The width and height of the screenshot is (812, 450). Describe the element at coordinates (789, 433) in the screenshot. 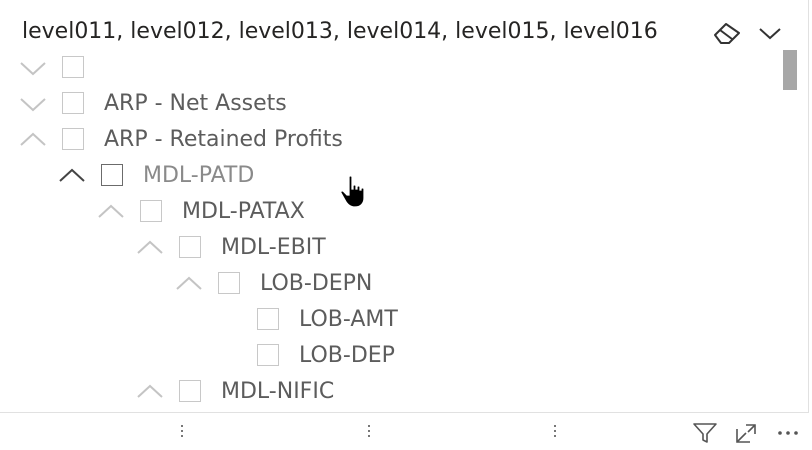

I see `more-options-icon` at that location.